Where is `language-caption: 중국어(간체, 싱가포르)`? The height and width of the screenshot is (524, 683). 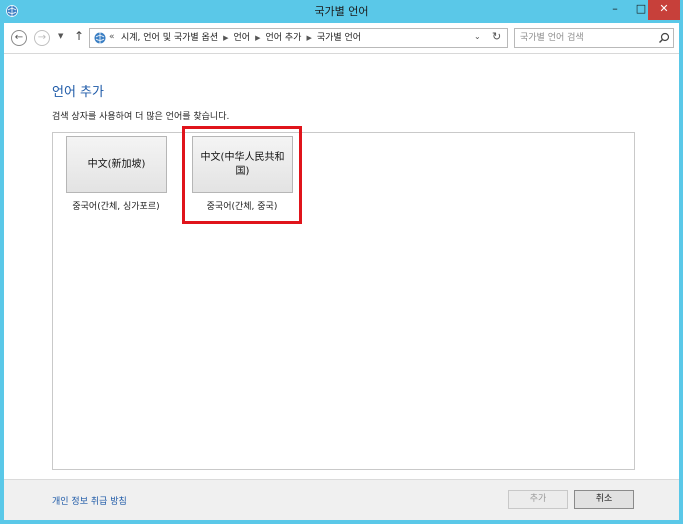
language-caption: 중국어(간체, 싱가포르) is located at coordinates (116, 207).